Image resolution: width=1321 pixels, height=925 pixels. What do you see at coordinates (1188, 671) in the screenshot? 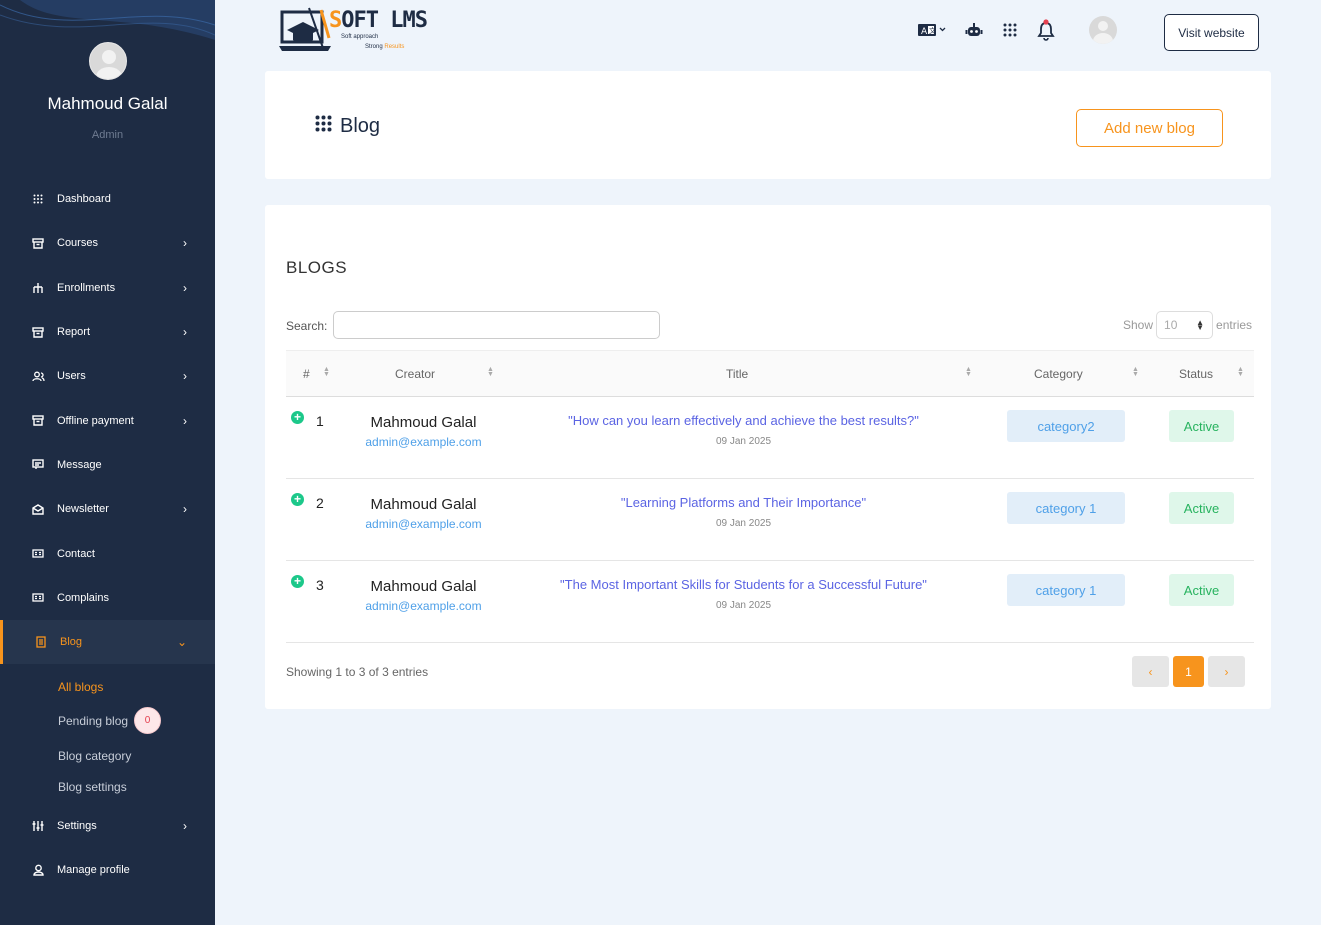
I see `pagination-page-button: 1` at bounding box center [1188, 671].